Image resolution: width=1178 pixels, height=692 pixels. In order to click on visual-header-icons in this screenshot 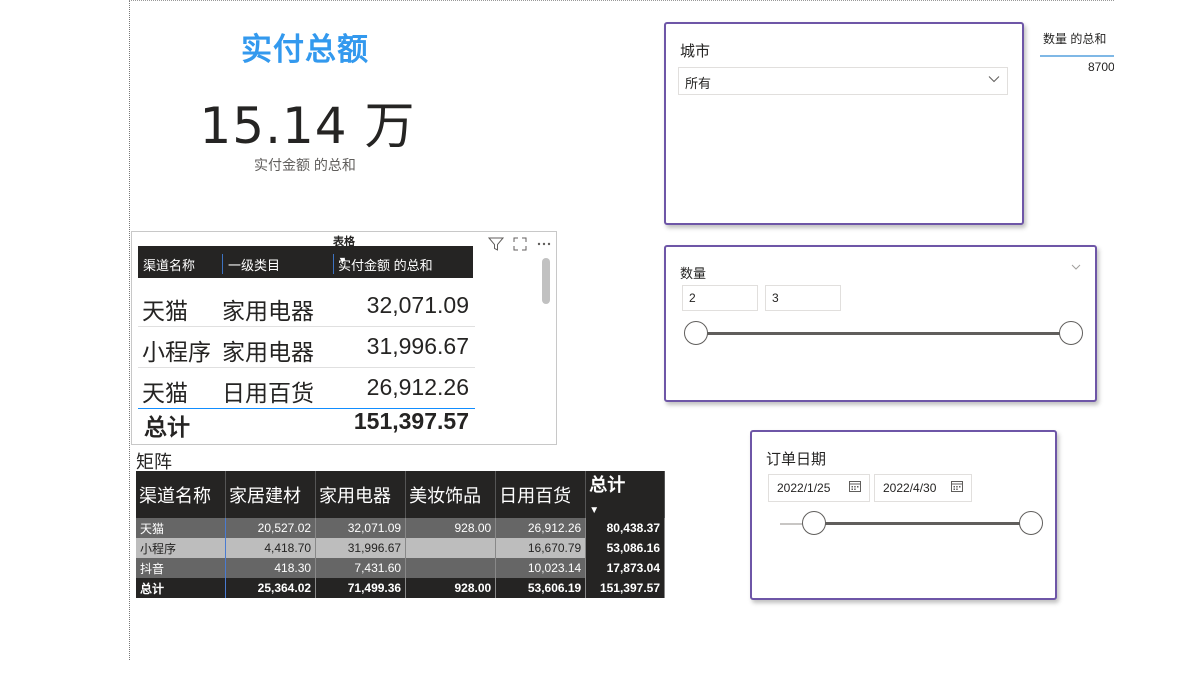, I will do `click(520, 244)`.